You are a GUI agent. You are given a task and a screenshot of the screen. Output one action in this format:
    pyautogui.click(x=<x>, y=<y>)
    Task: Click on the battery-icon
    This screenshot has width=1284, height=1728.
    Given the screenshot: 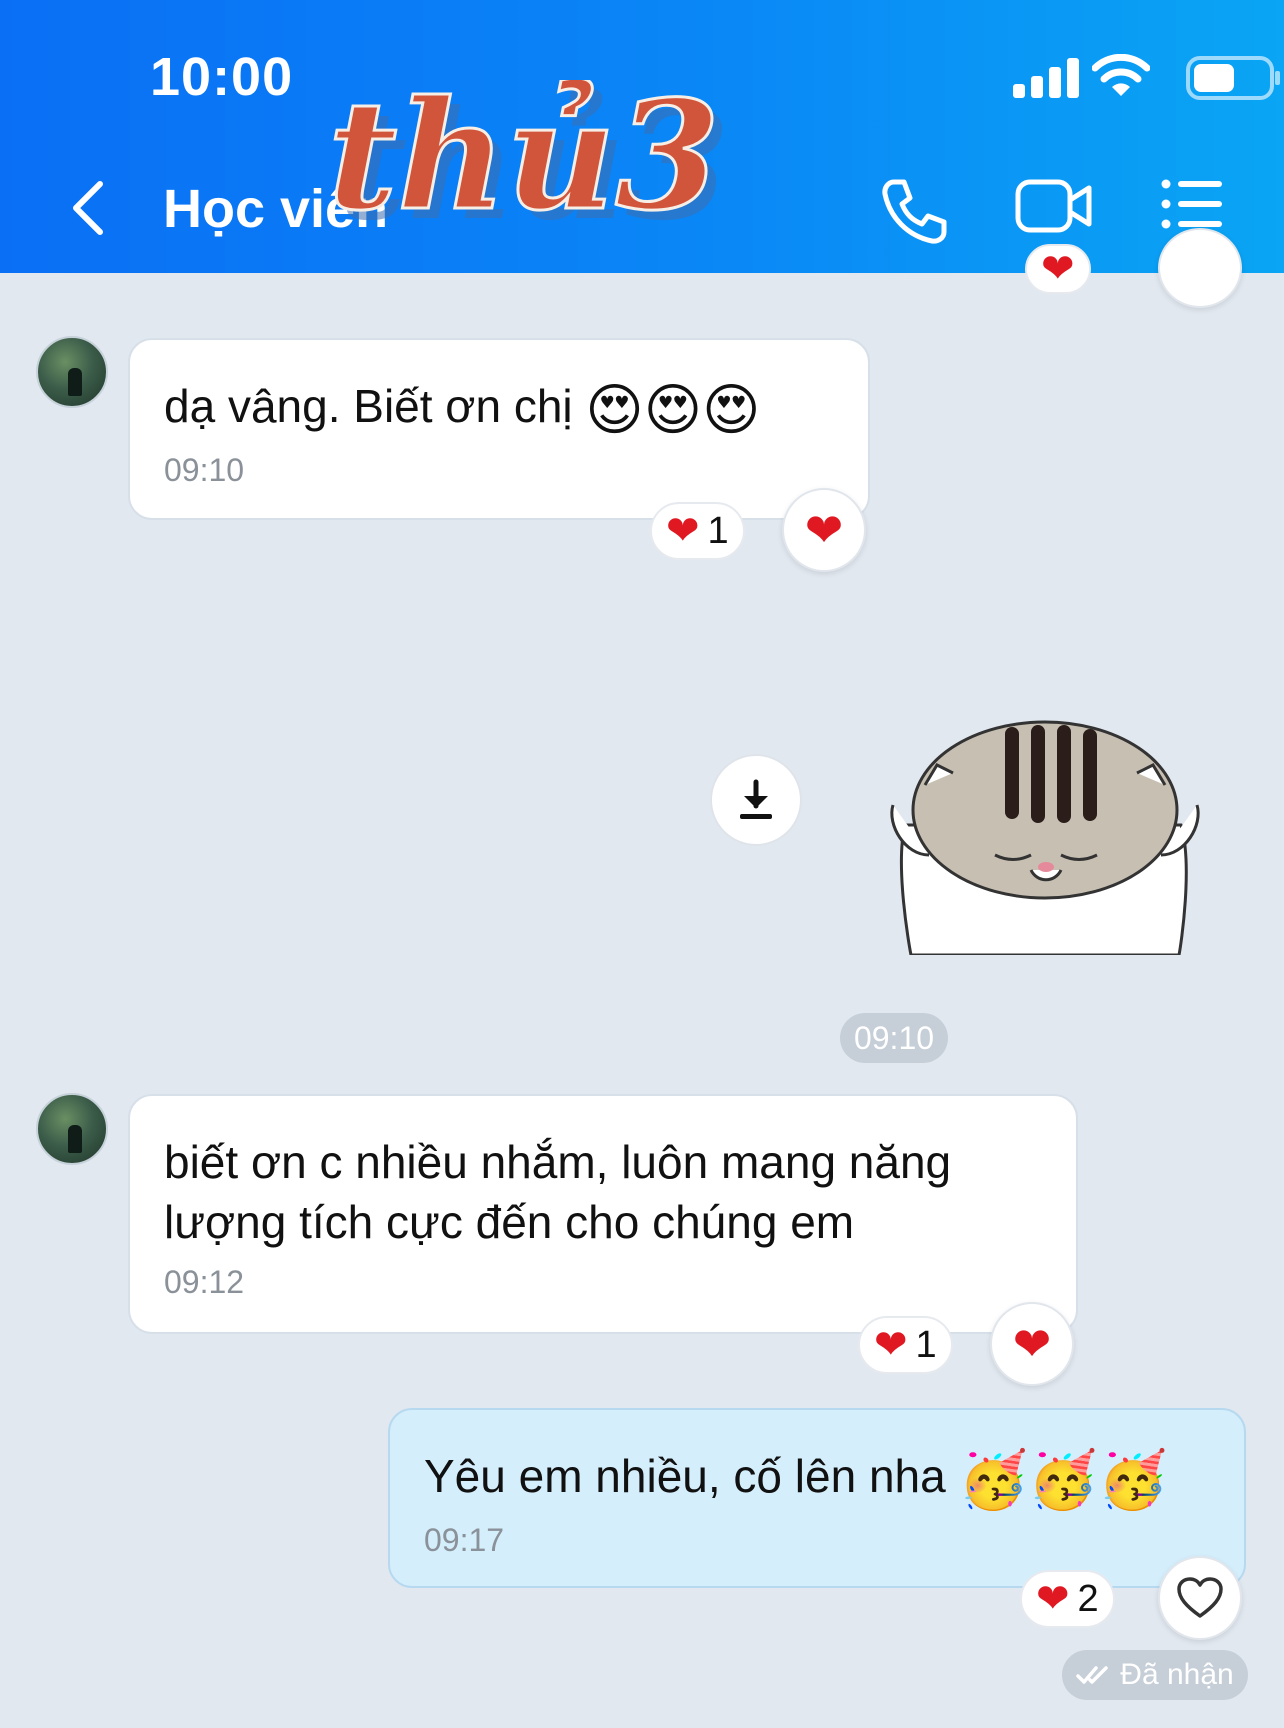 What is the action you would take?
    pyautogui.click(x=1233, y=78)
    